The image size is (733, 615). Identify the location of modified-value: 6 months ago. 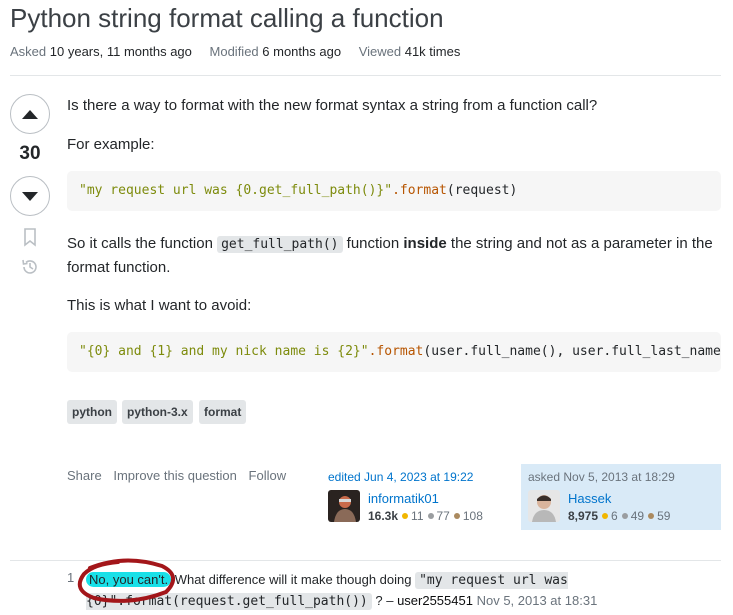
(301, 51).